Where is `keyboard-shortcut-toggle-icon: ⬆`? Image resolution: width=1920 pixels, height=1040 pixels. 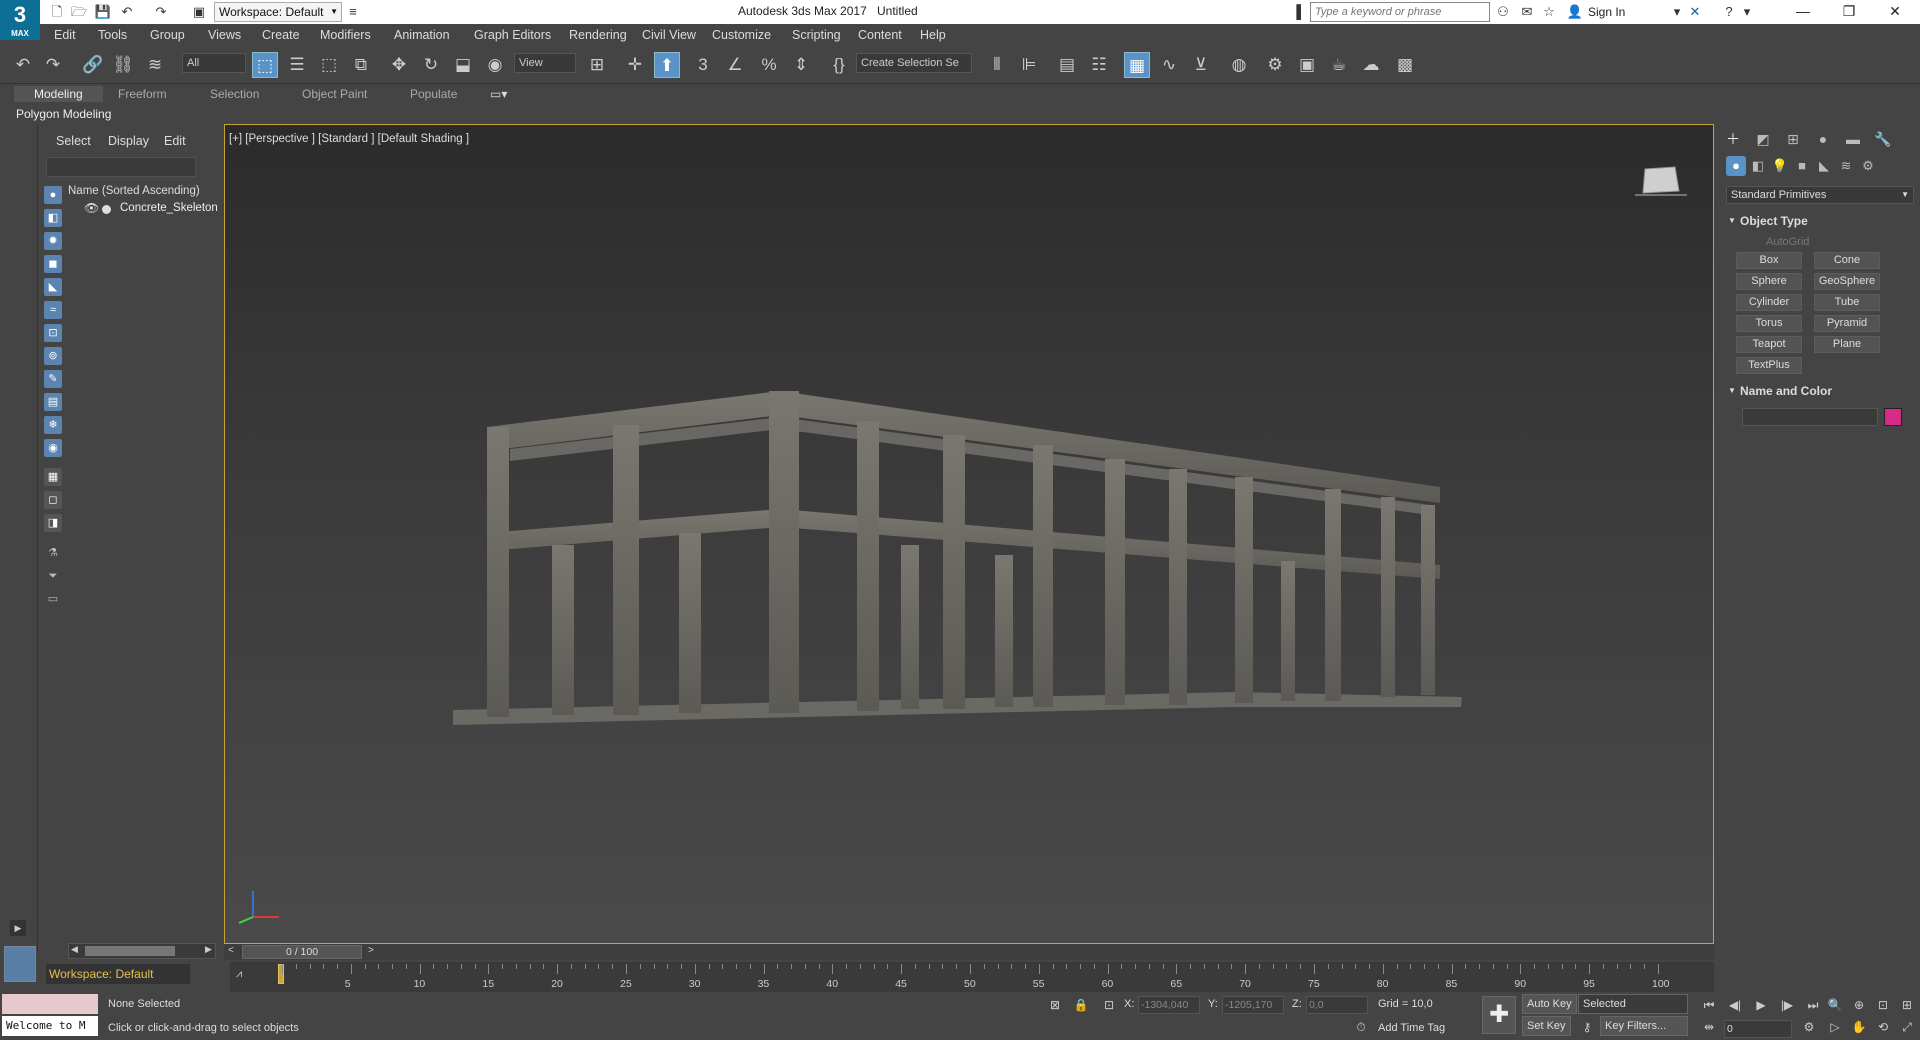
keyboard-shortcut-toggle-icon: ⬆ is located at coordinates (667, 65).